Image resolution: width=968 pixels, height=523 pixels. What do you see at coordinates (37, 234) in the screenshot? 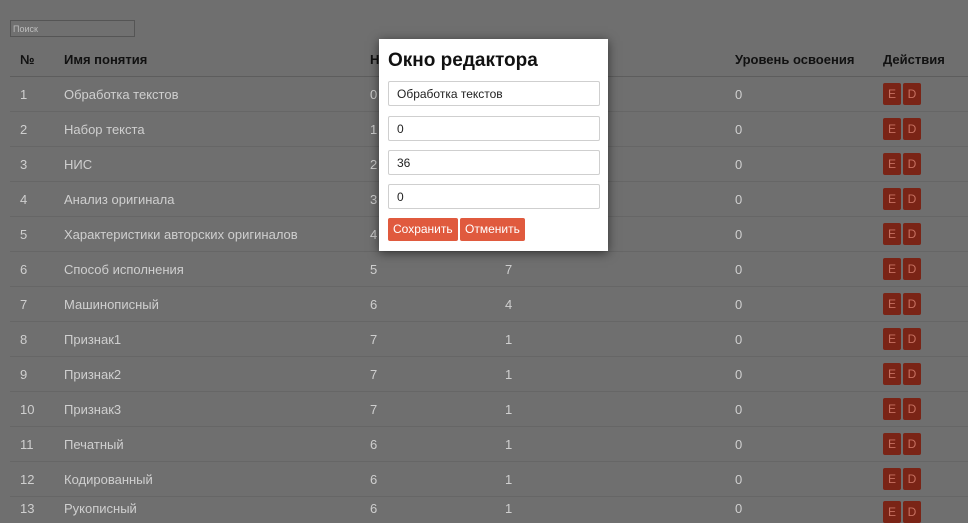
I see `row-number: 5` at bounding box center [37, 234].